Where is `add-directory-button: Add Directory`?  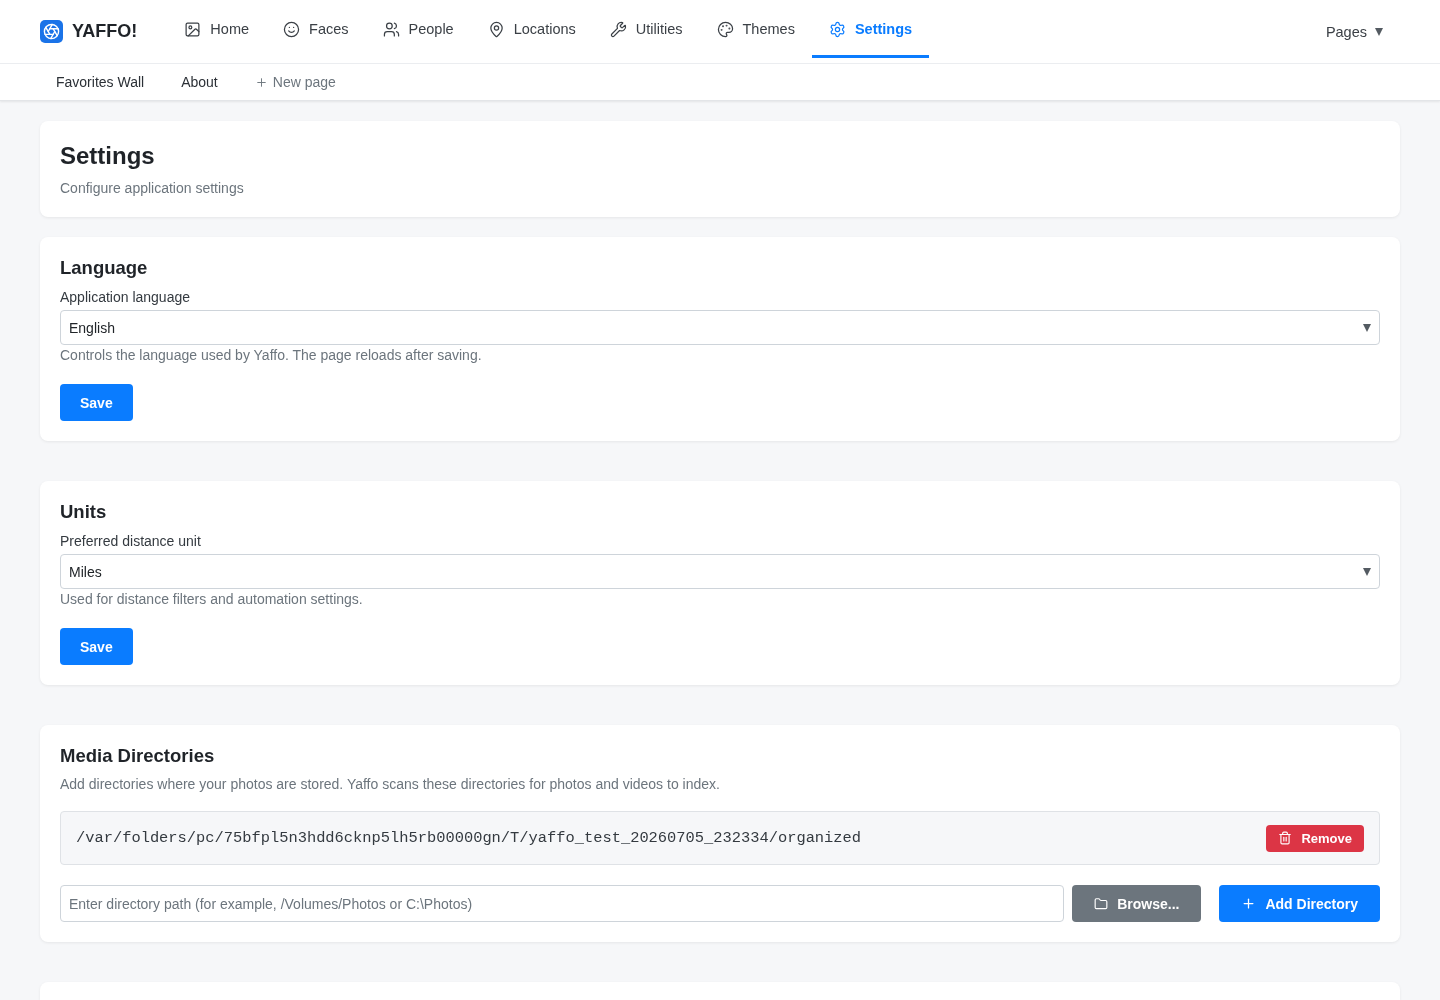 add-directory-button: Add Directory is located at coordinates (1299, 903).